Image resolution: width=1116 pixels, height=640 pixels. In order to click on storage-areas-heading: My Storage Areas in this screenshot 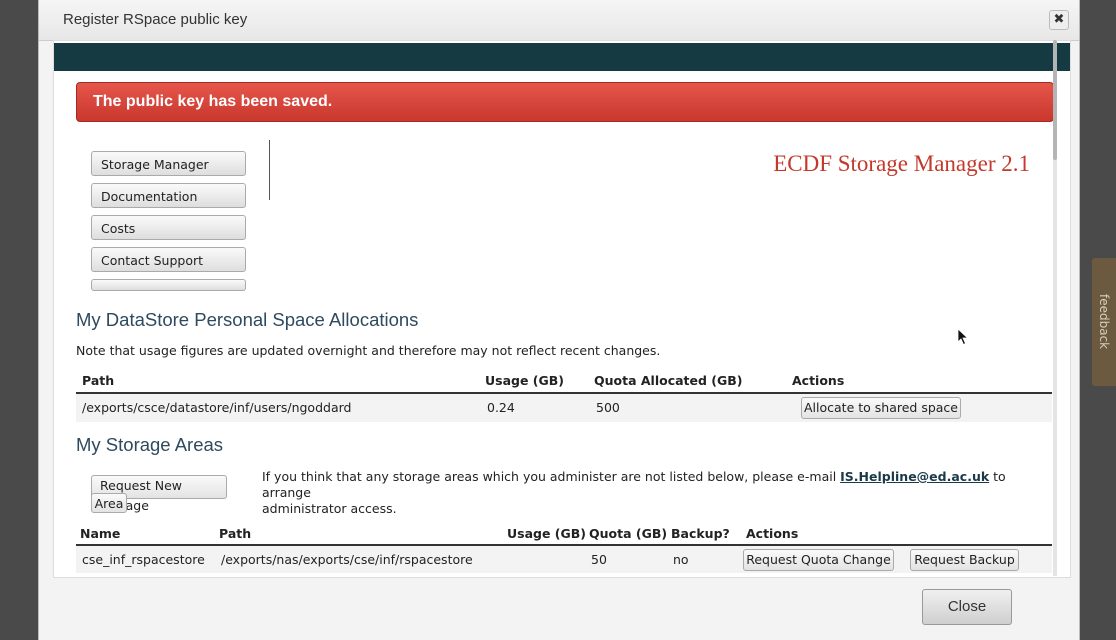, I will do `click(150, 444)`.